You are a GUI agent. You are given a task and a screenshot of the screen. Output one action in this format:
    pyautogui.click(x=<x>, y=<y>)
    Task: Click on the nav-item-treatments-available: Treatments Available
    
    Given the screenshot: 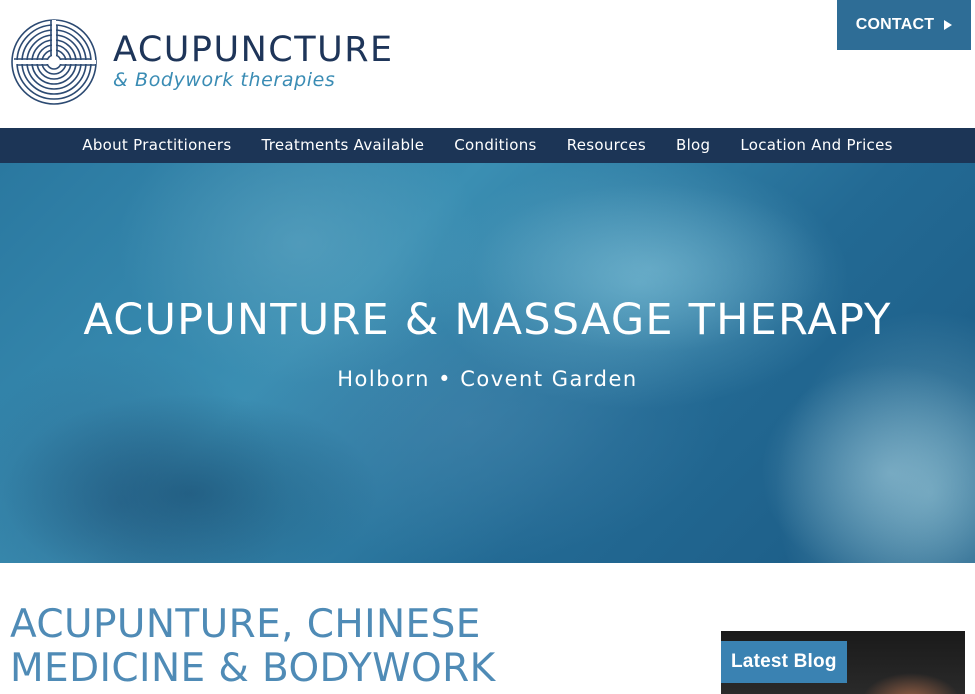 What is the action you would take?
    pyautogui.click(x=342, y=145)
    